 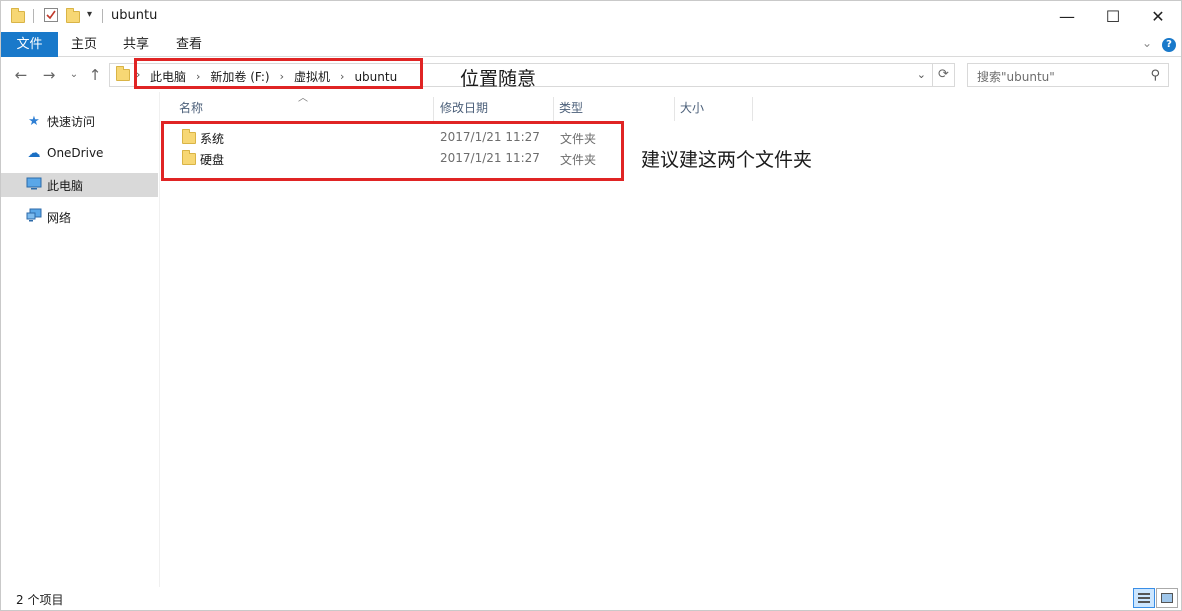 I want to click on forward-arrow-icon: →, so click(x=49, y=75).